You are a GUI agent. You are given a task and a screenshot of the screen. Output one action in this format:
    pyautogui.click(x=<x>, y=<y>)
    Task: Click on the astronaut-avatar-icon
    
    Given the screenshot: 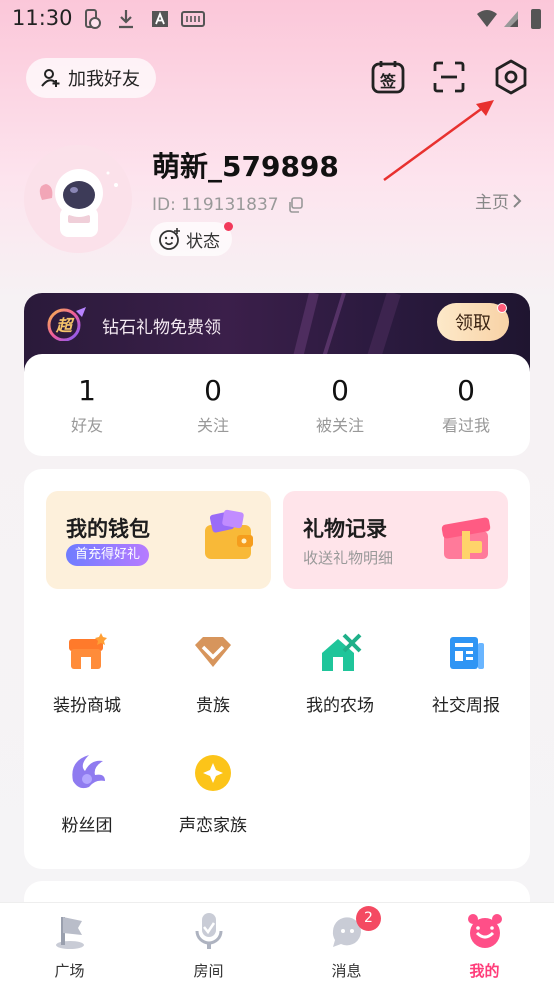 What is the action you would take?
    pyautogui.click(x=78, y=199)
    